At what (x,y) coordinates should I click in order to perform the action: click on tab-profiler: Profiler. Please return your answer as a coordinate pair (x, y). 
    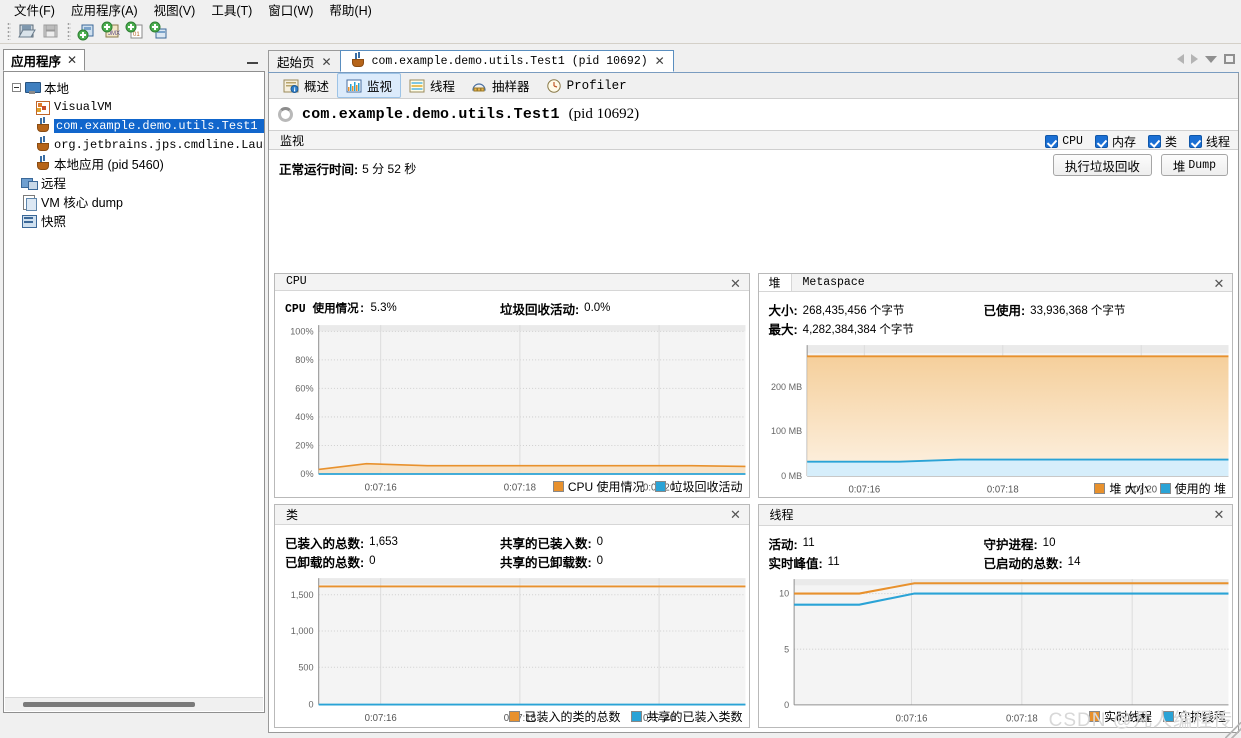
    Looking at the image, I should click on (586, 86).